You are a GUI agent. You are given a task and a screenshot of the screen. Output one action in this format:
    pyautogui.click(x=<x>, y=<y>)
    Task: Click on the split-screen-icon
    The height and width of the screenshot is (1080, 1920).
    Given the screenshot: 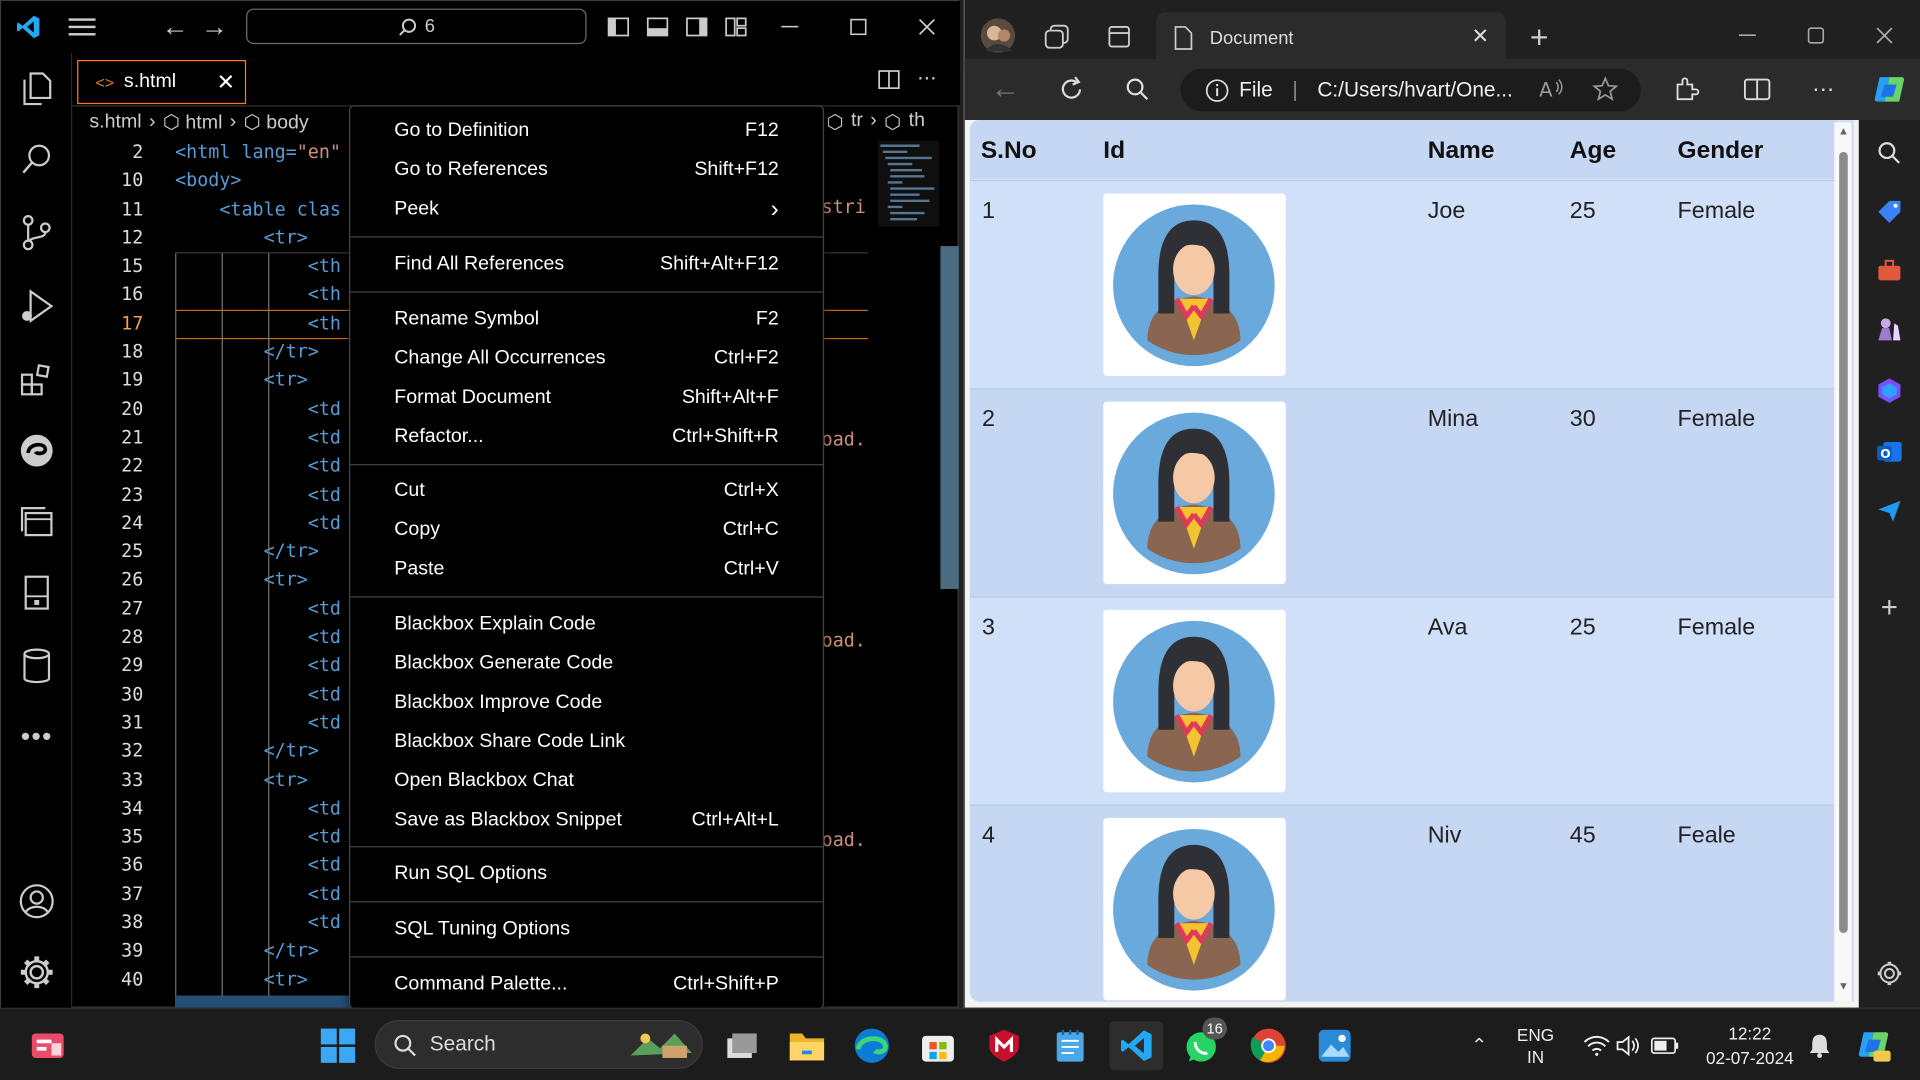 What is the action you would take?
    pyautogui.click(x=1757, y=89)
    